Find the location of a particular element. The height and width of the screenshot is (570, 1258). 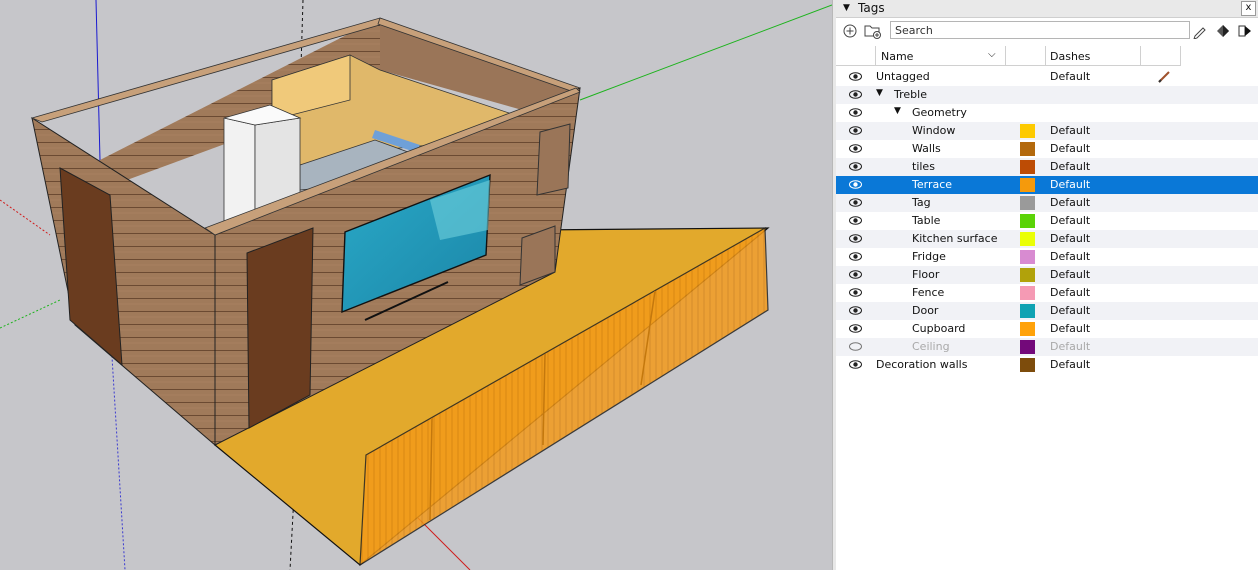

tag-row: Untagged Default is located at coordinates (1047, 77).